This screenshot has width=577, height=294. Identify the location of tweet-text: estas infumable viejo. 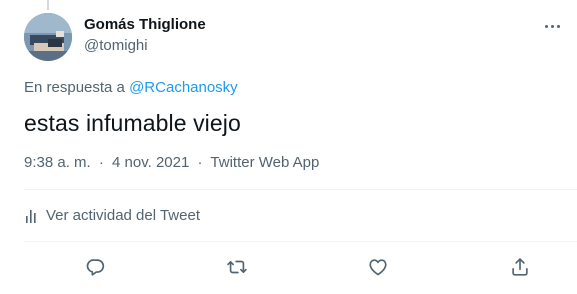
(132, 123).